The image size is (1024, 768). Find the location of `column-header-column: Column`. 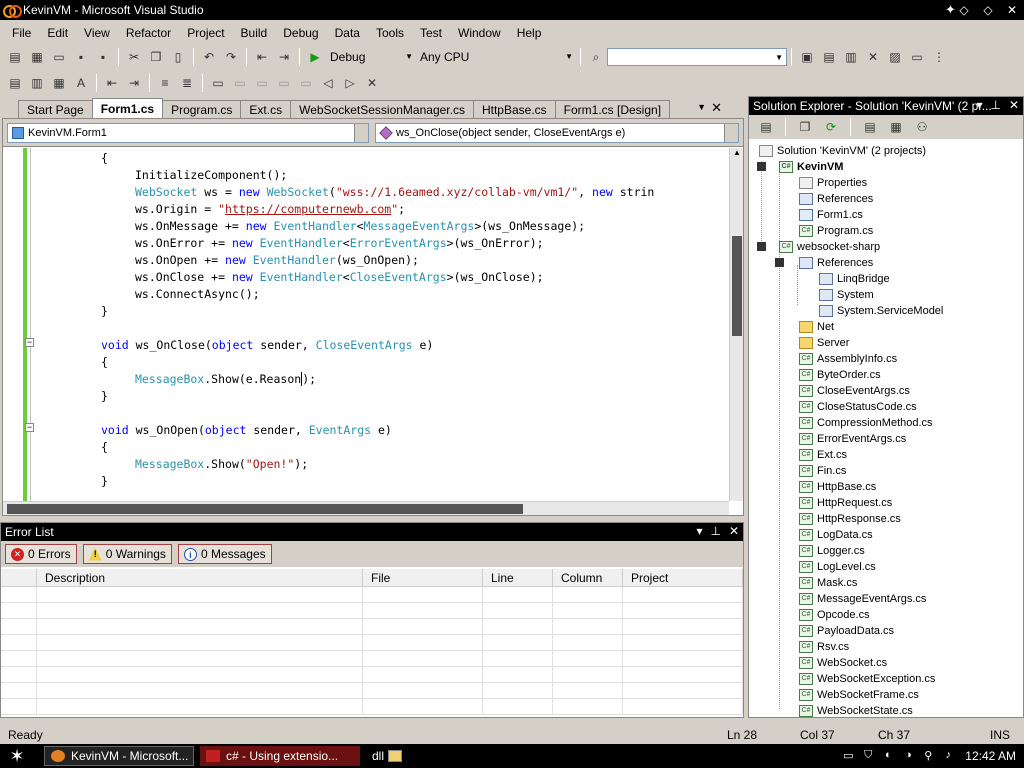

column-header-column: Column is located at coordinates (588, 577).